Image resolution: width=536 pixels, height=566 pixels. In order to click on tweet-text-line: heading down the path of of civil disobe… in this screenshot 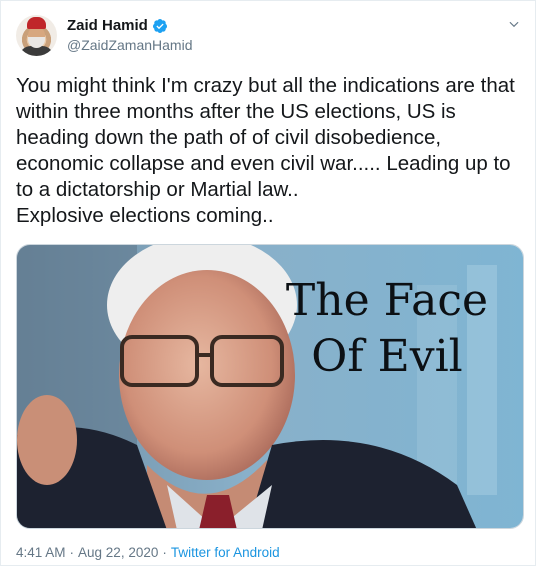, I will do `click(229, 137)`.